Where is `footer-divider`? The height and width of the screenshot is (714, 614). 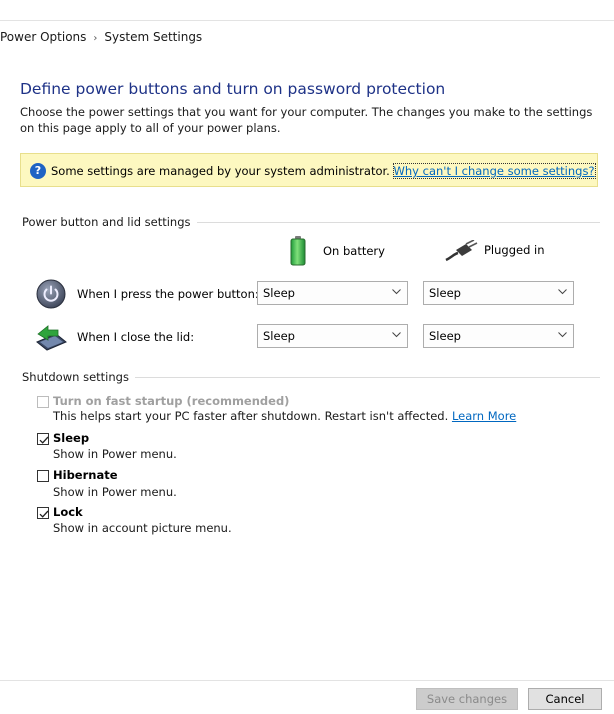 footer-divider is located at coordinates (307, 680).